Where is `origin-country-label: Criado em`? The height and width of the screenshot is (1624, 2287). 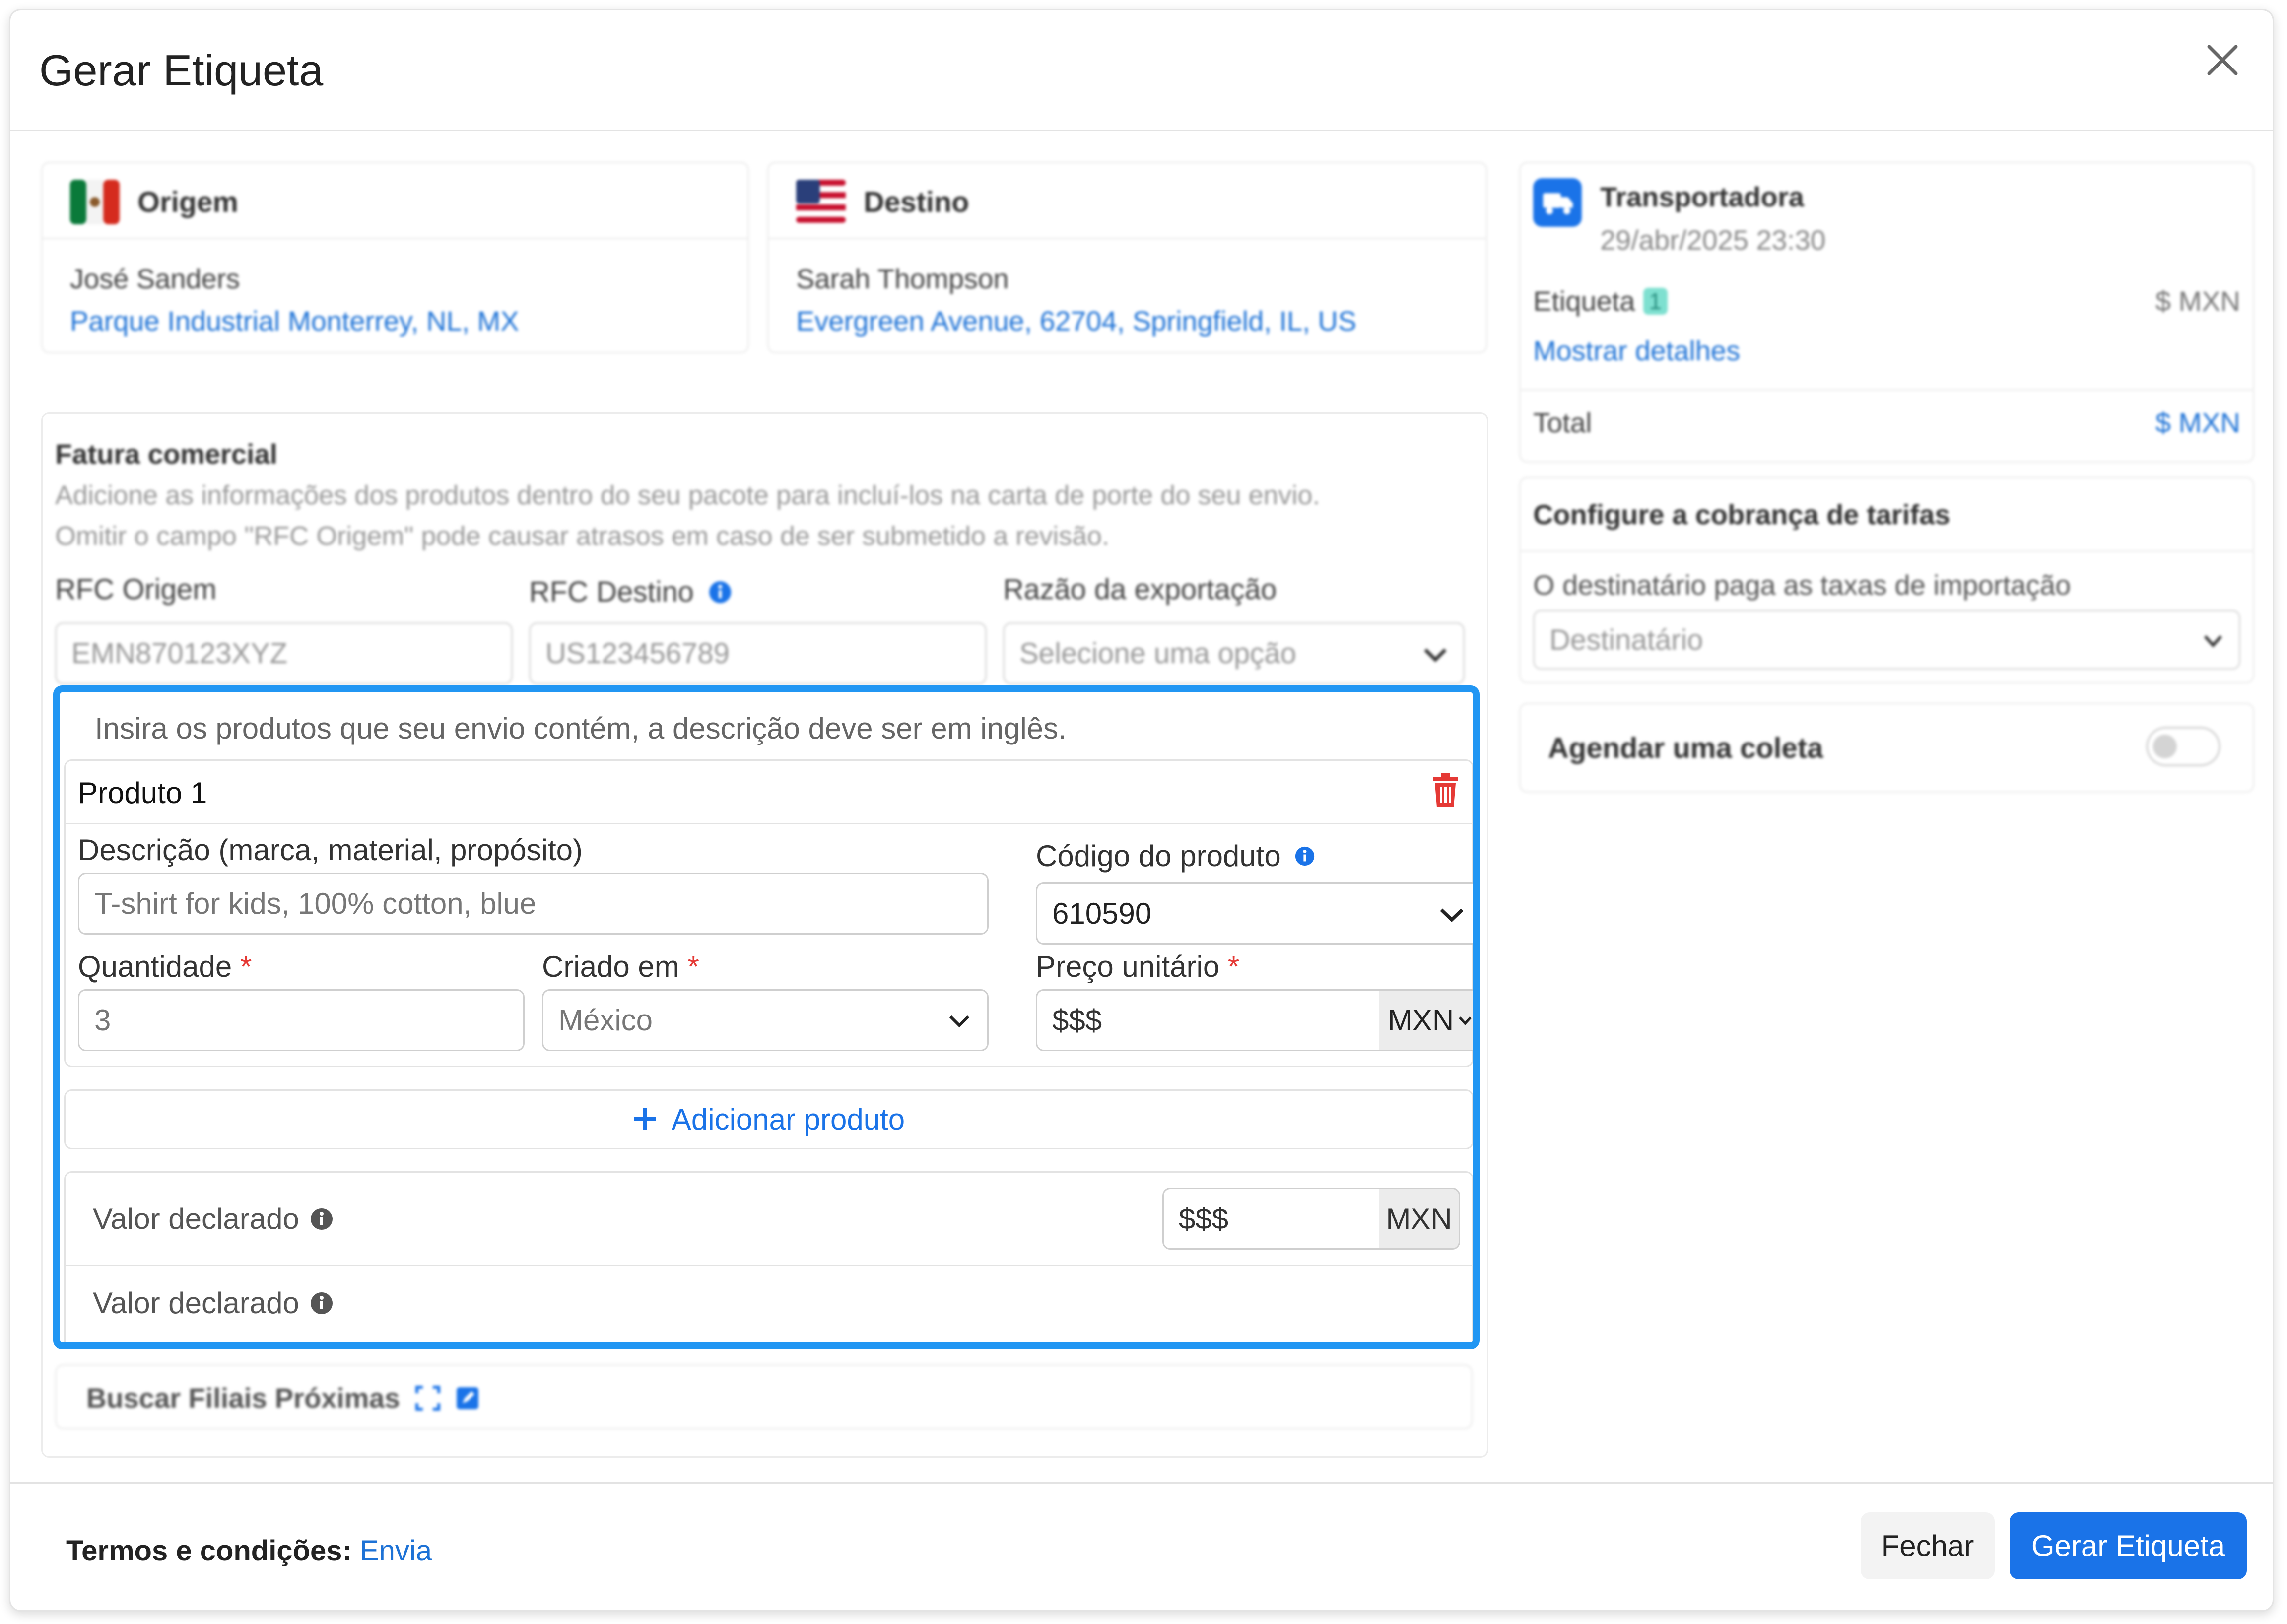
origin-country-label: Criado em is located at coordinates (611, 966).